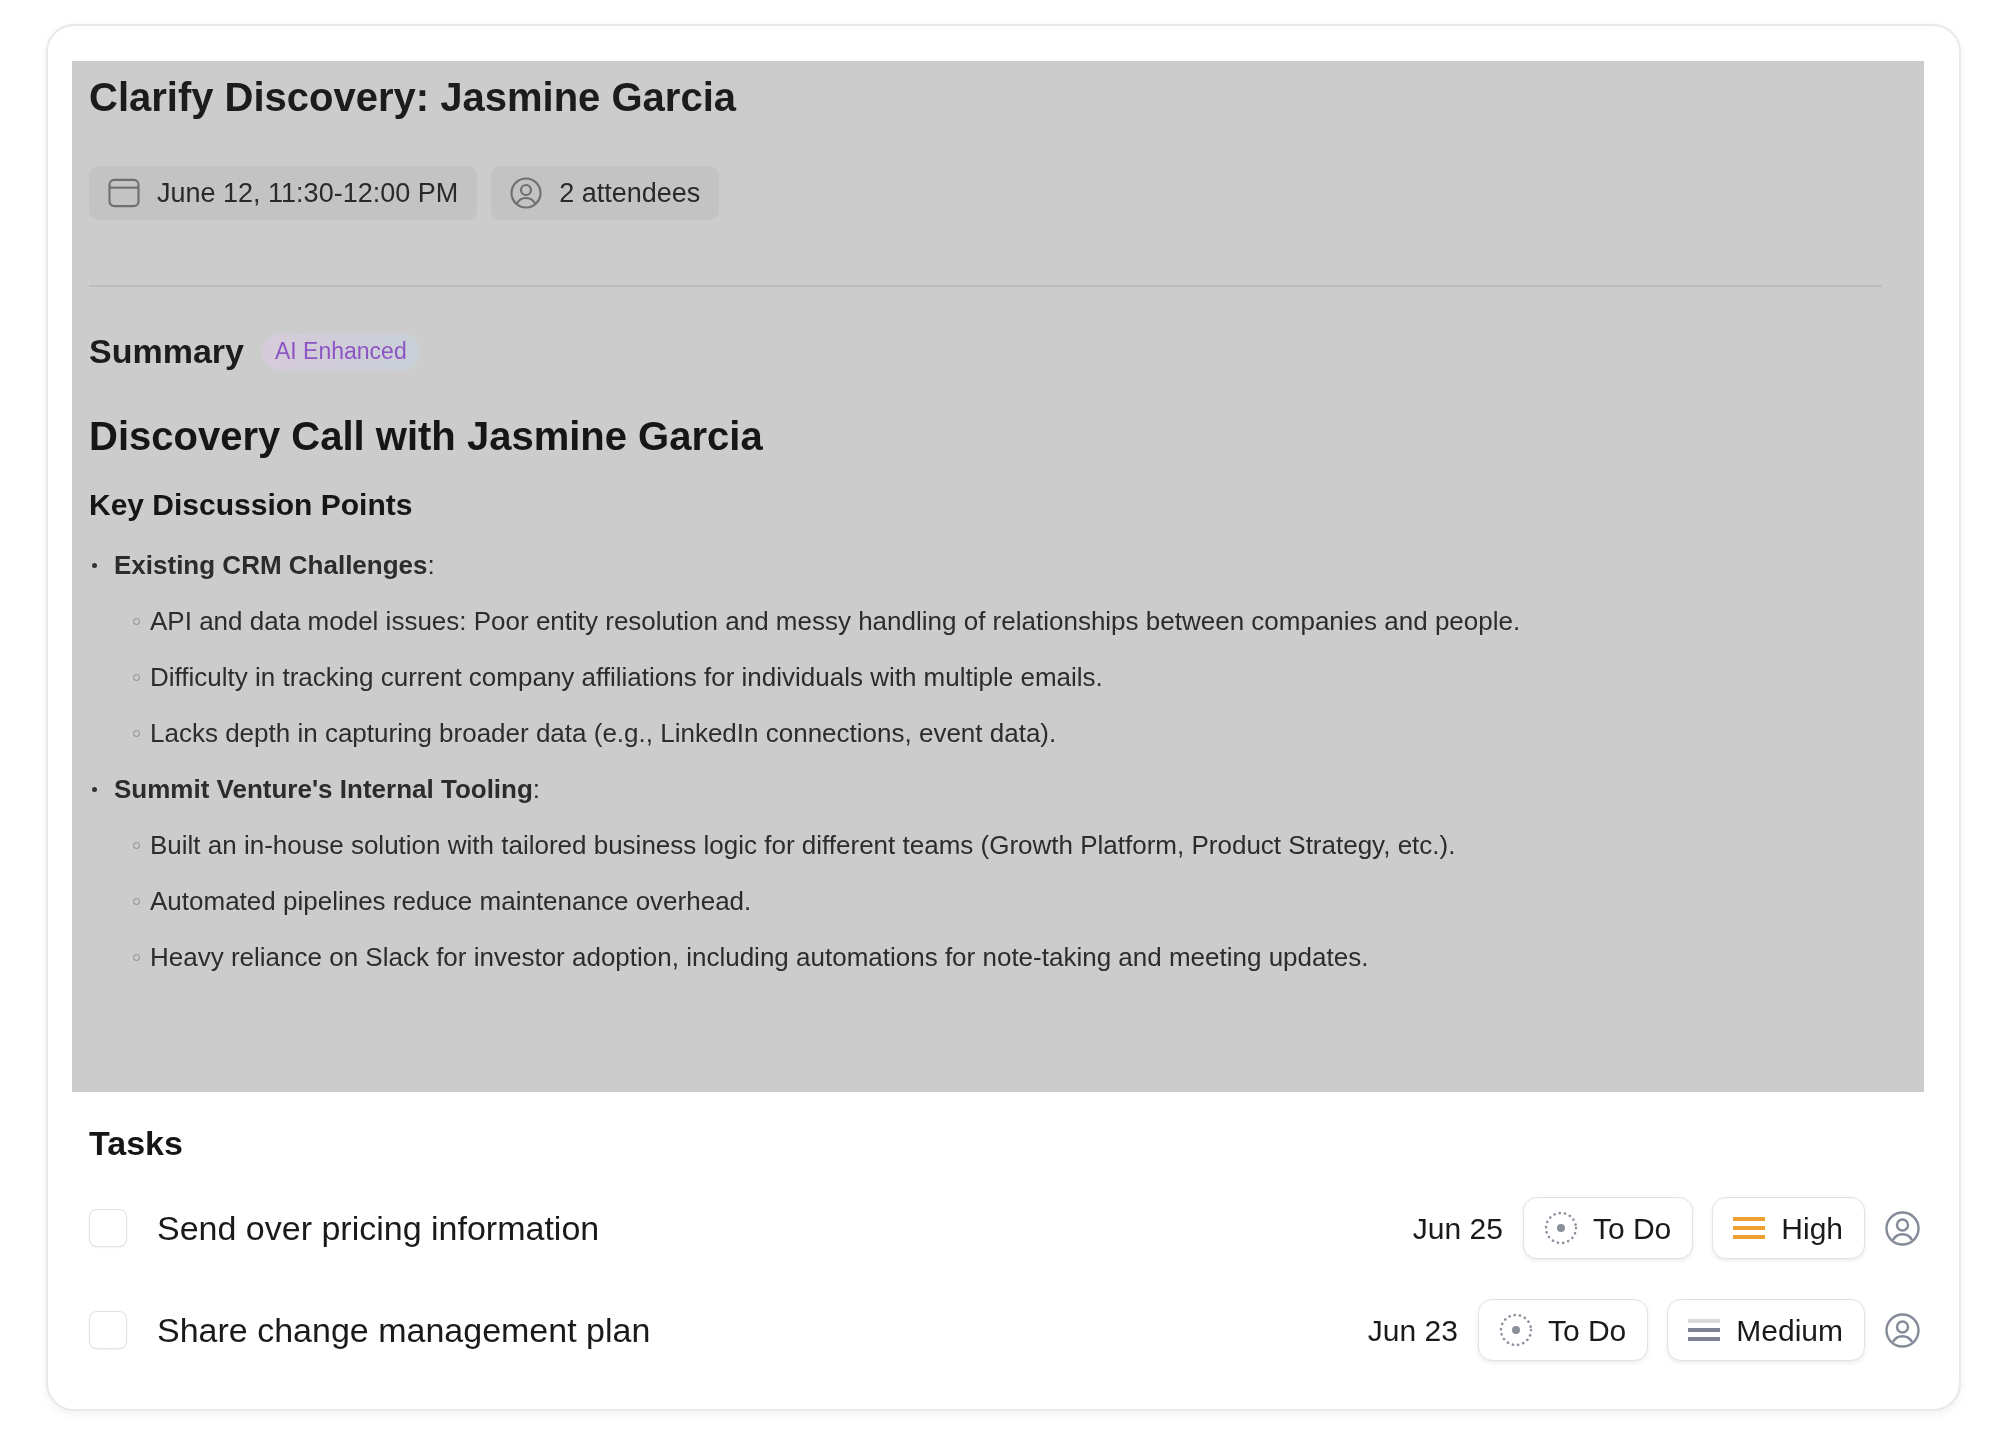  What do you see at coordinates (274, 565) in the screenshot?
I see `bullet-text: Existing CRM Challenges:` at bounding box center [274, 565].